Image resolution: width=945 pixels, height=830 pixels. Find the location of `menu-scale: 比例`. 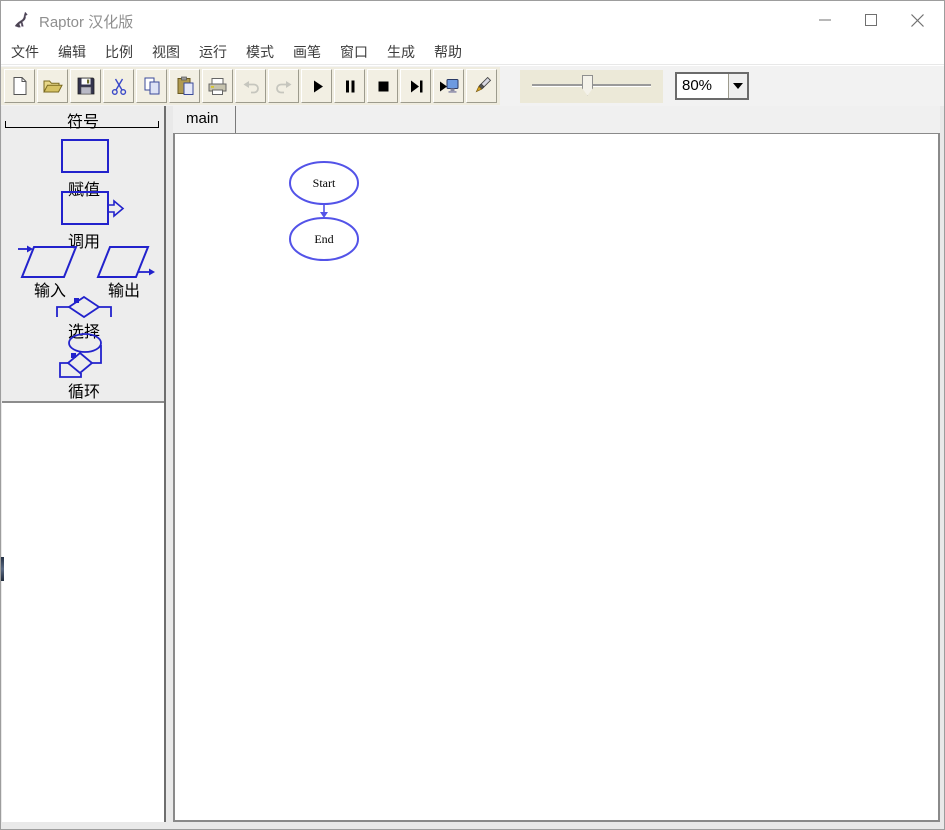

menu-scale: 比例 is located at coordinates (119, 52).